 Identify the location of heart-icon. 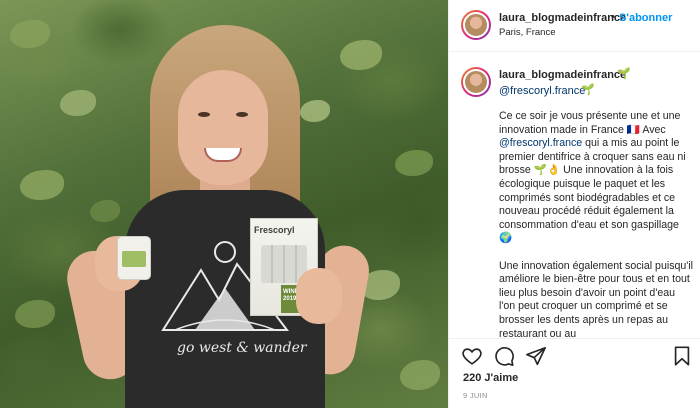
(472, 356).